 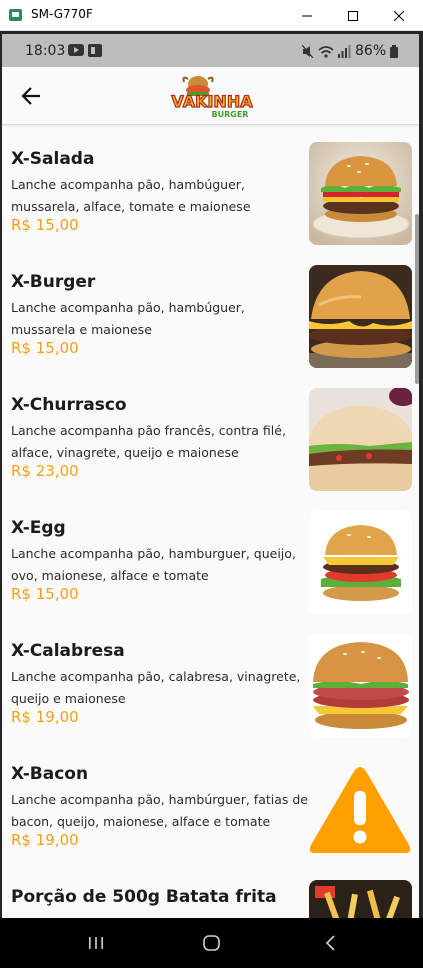 What do you see at coordinates (76, 50) in the screenshot?
I see `youtube-icon` at bounding box center [76, 50].